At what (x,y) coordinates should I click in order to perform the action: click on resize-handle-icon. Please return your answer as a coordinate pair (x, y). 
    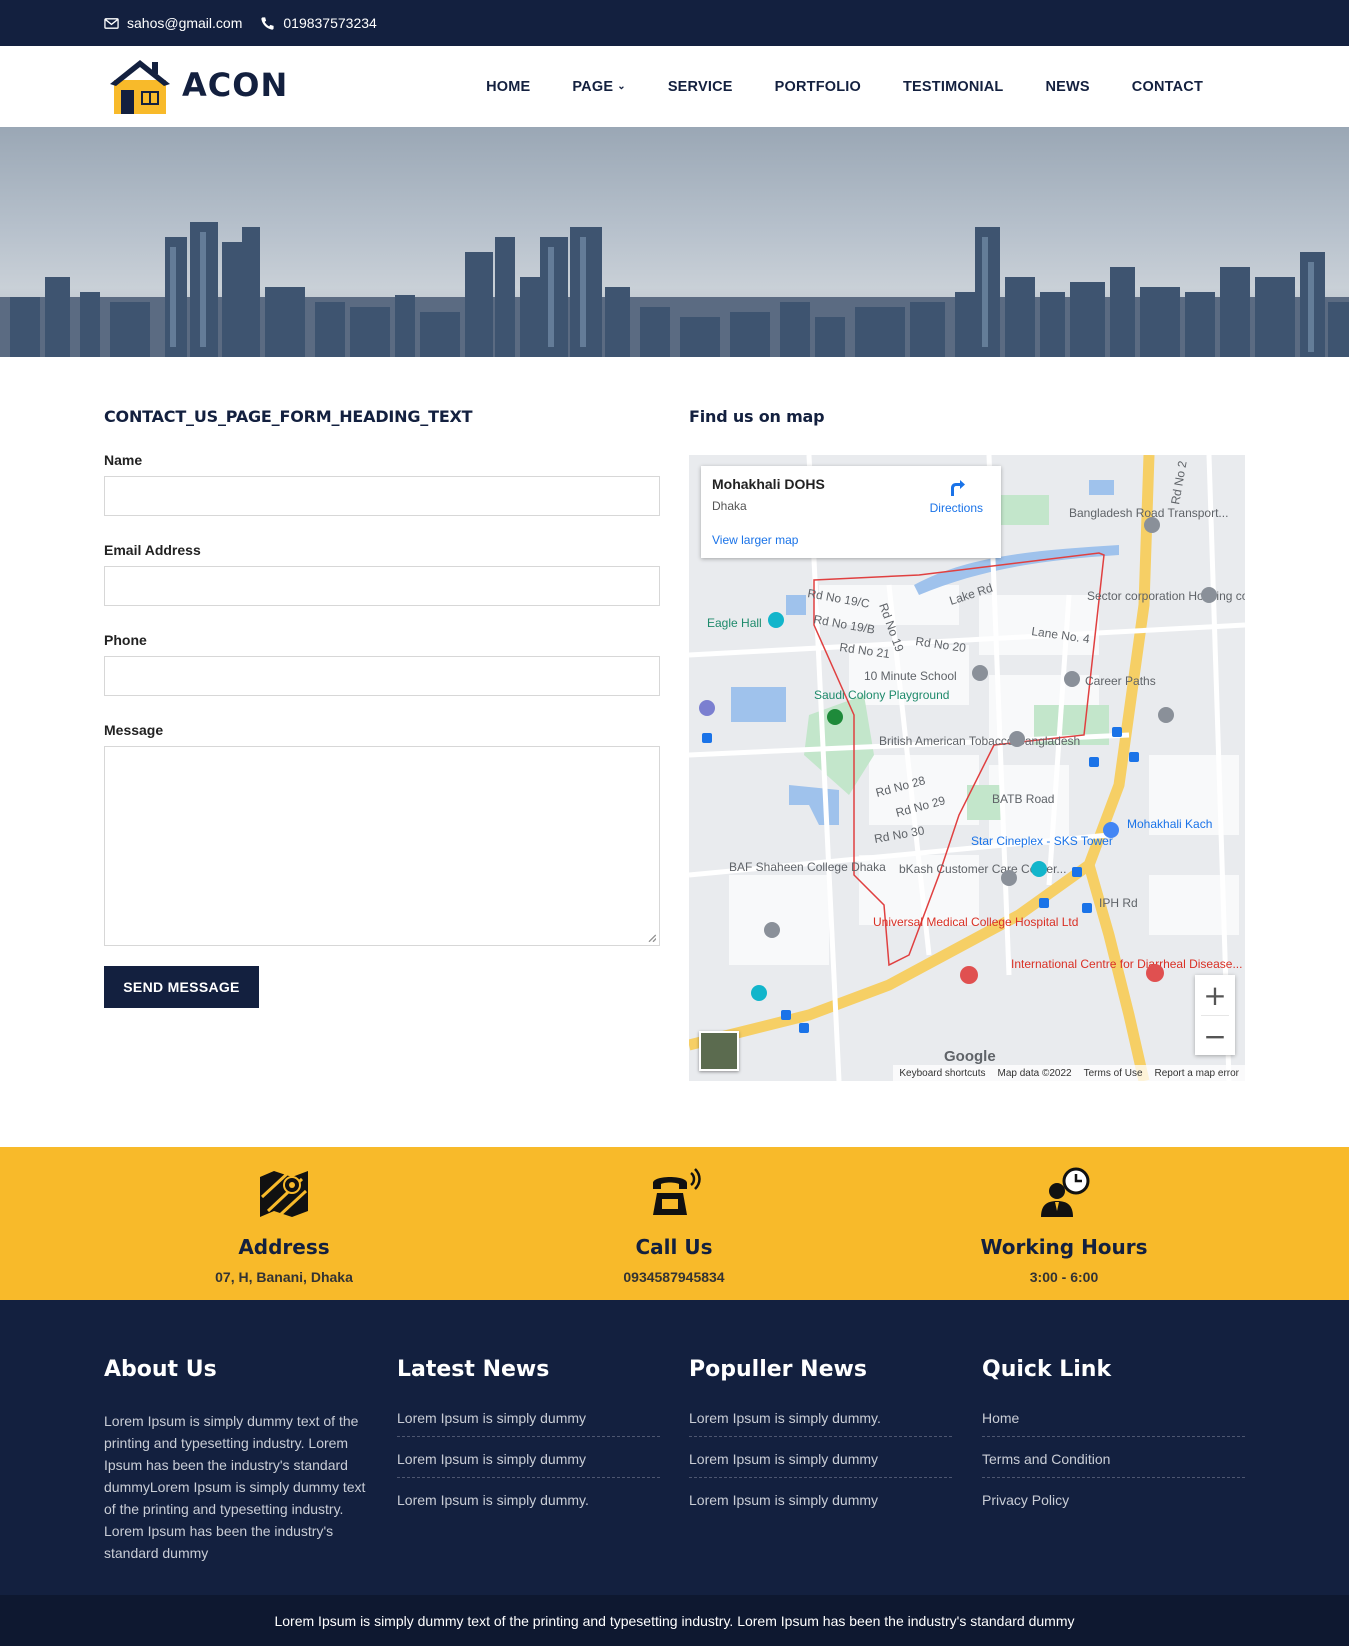
    Looking at the image, I should click on (652, 938).